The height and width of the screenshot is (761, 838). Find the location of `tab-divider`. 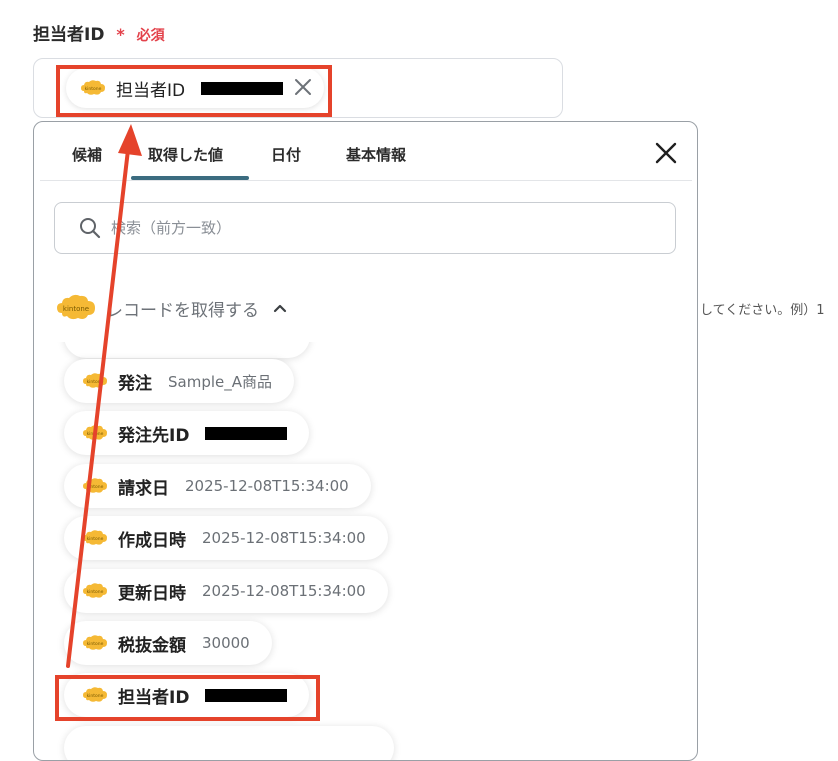

tab-divider is located at coordinates (366, 180).